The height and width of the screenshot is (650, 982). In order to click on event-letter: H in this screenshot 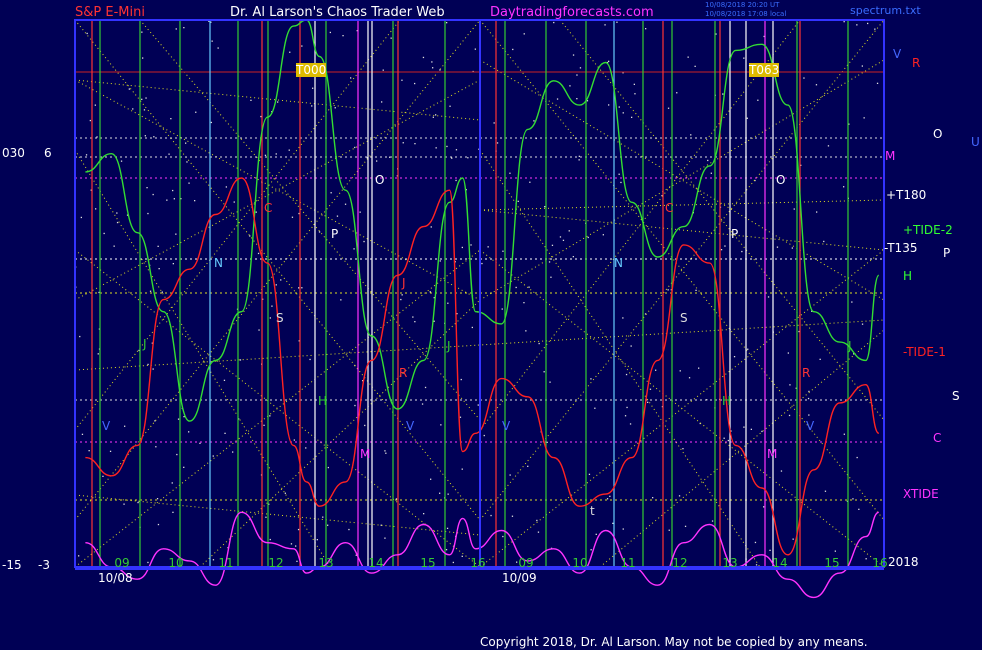, I will do `click(322, 401)`.